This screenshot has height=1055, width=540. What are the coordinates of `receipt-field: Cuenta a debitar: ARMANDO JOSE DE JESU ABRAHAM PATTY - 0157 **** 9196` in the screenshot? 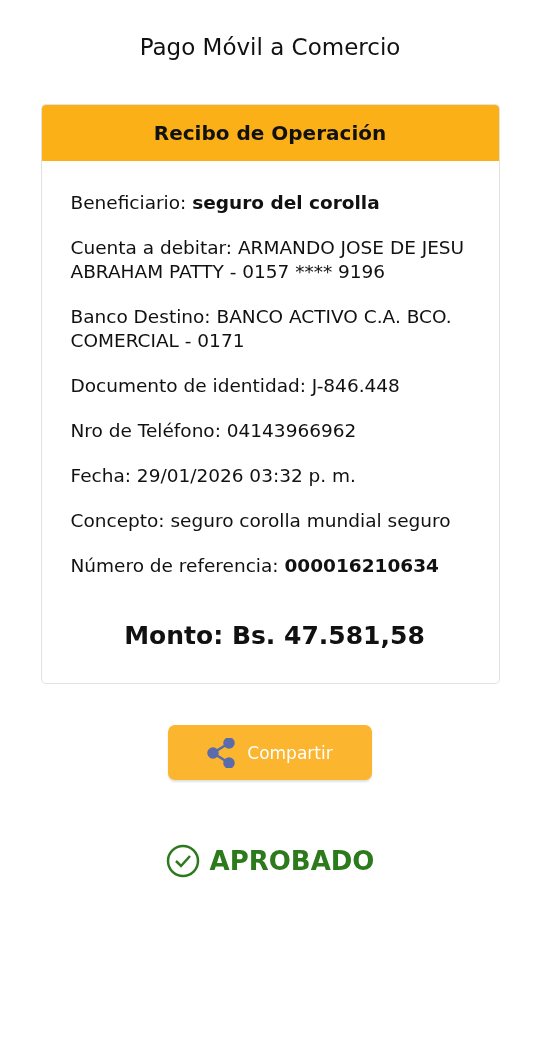 It's located at (274, 260).